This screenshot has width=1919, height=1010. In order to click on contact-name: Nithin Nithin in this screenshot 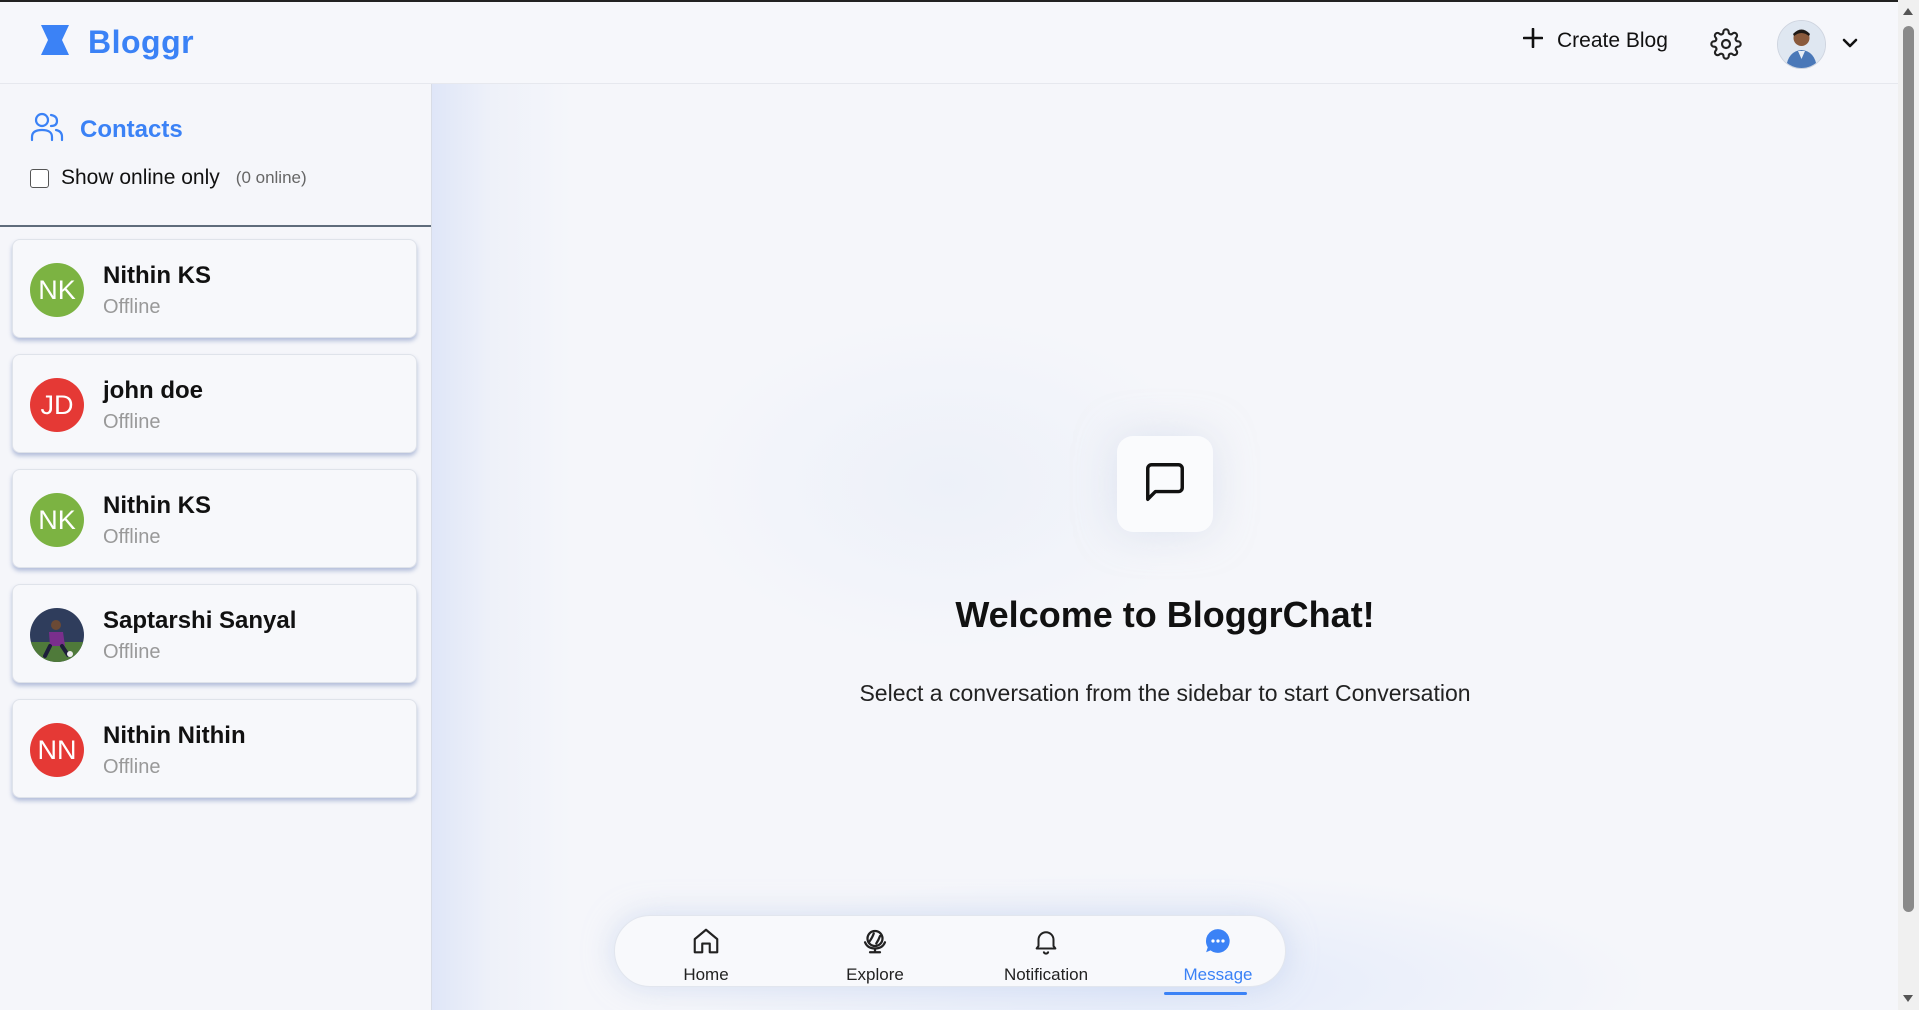, I will do `click(174, 735)`.